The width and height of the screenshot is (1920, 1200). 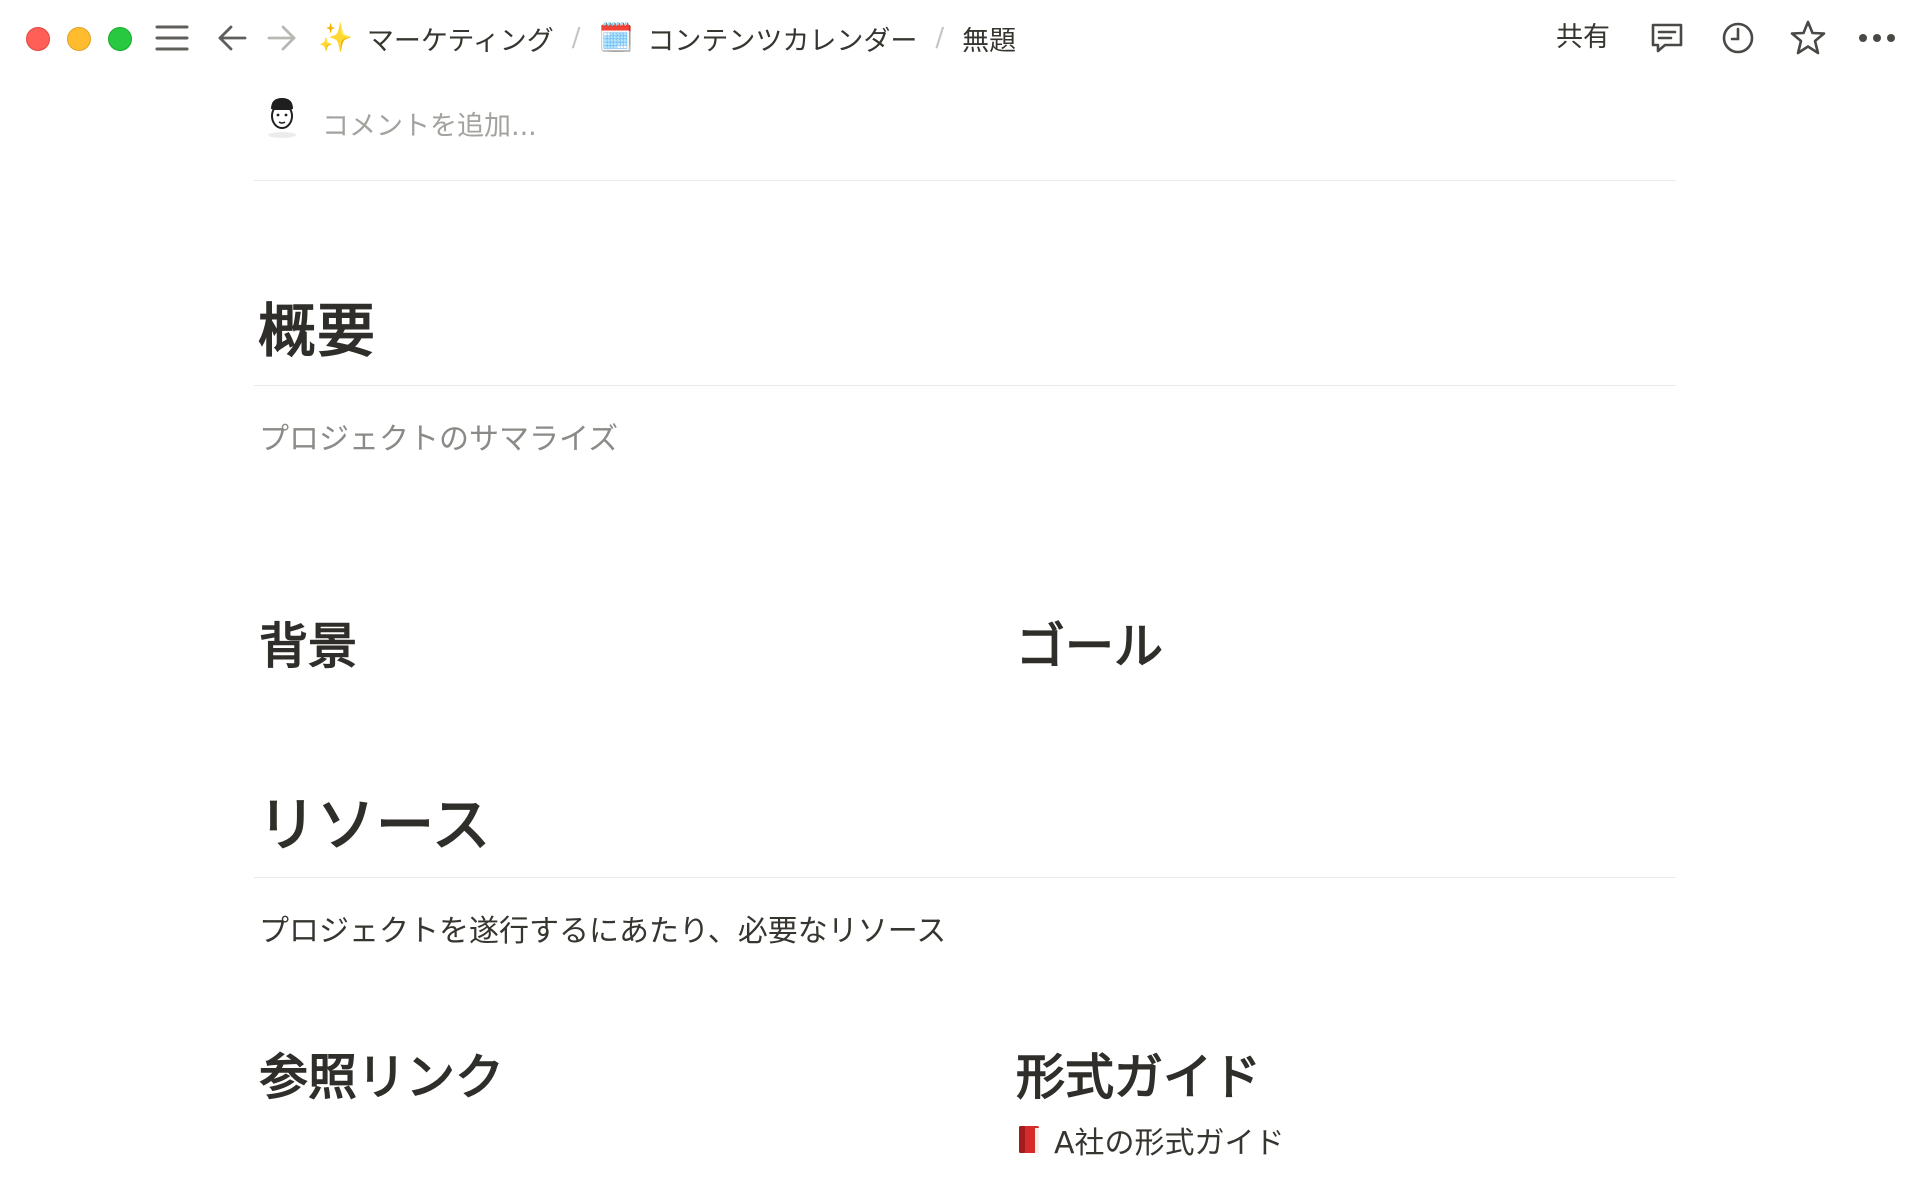 I want to click on calendar-icon: 🗓️, so click(x=616, y=37).